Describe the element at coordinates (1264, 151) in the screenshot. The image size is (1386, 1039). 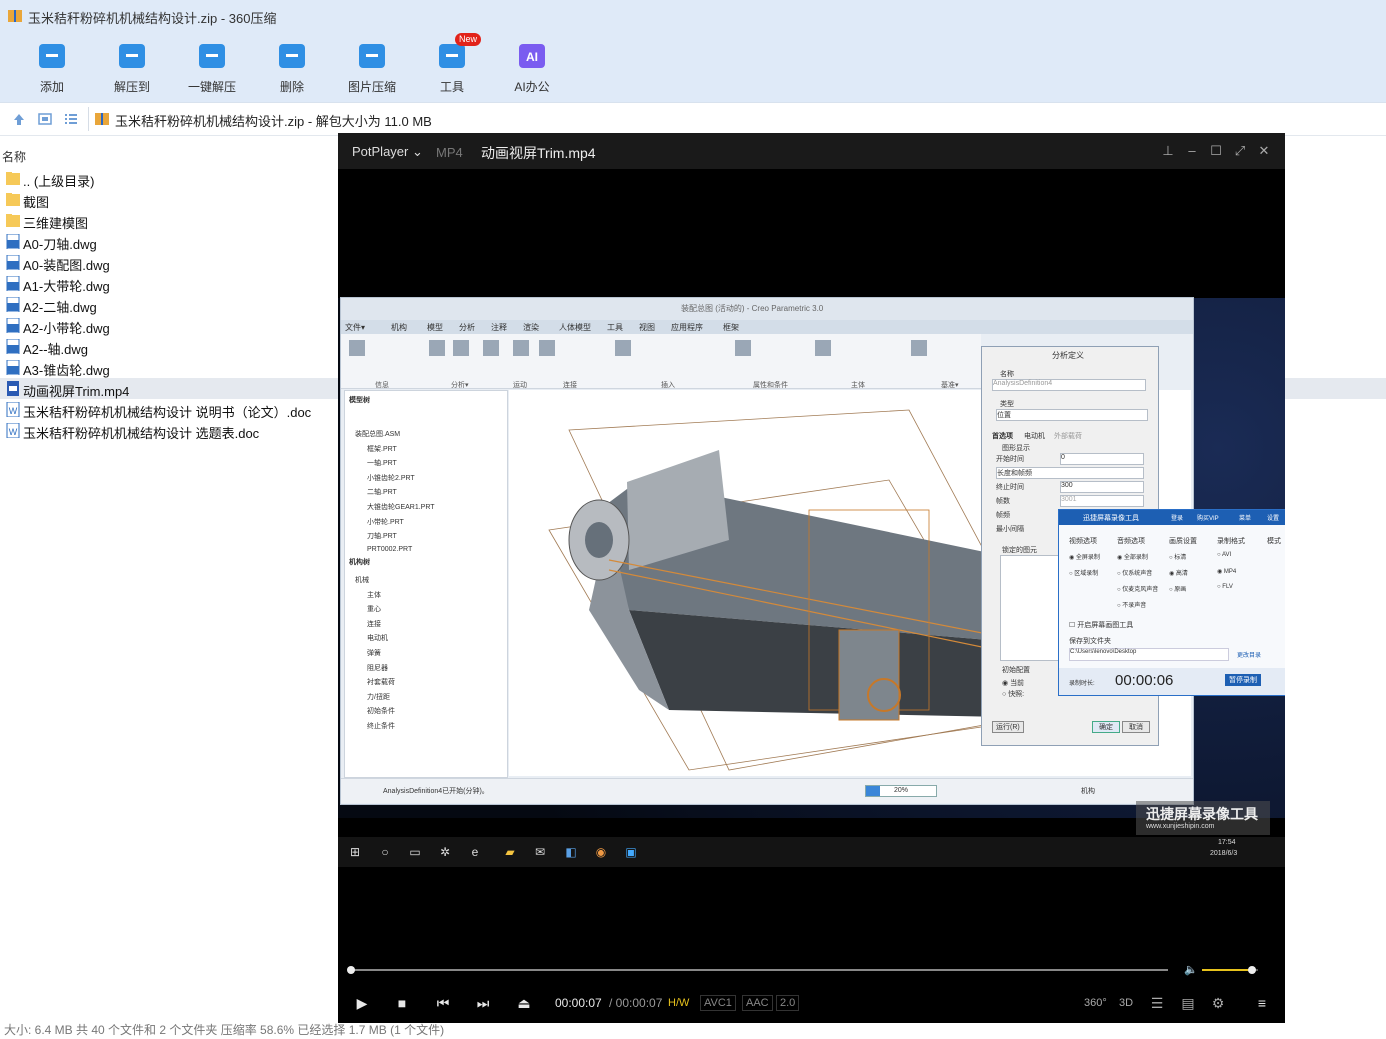
I see `close-icon: ✕` at that location.